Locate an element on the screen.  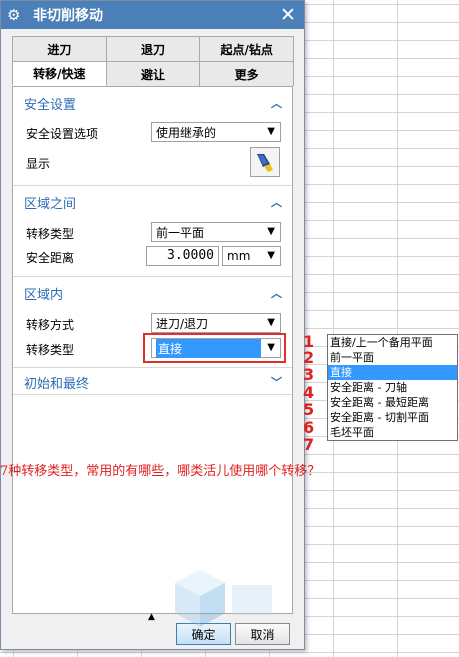
annotation-number: 7 is located at coordinates (309, 444).